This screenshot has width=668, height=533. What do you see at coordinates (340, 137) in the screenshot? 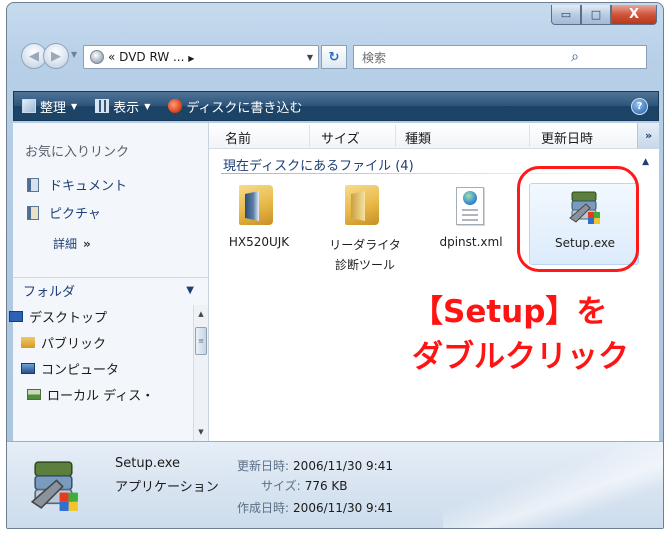
I see `column-header-size: サイズ` at bounding box center [340, 137].